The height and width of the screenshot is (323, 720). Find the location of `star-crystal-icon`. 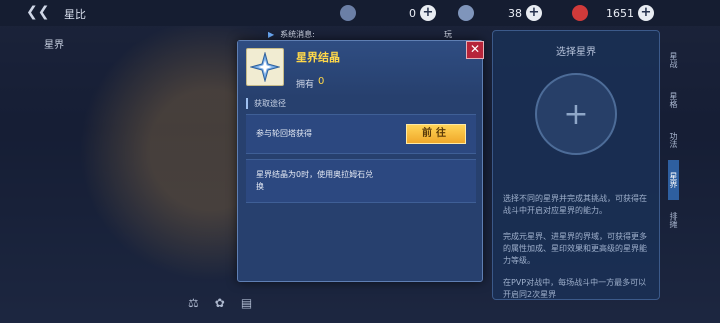

star-crystal-icon is located at coordinates (265, 67).